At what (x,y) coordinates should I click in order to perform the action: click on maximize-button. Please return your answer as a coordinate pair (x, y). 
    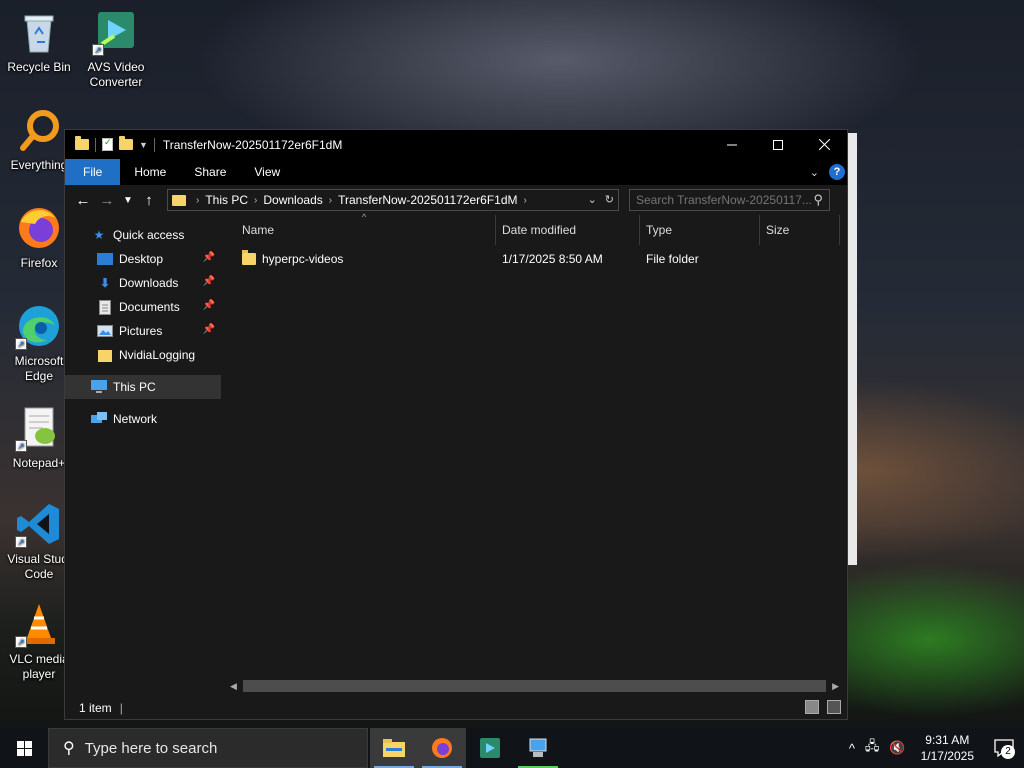
    Looking at the image, I should click on (778, 144).